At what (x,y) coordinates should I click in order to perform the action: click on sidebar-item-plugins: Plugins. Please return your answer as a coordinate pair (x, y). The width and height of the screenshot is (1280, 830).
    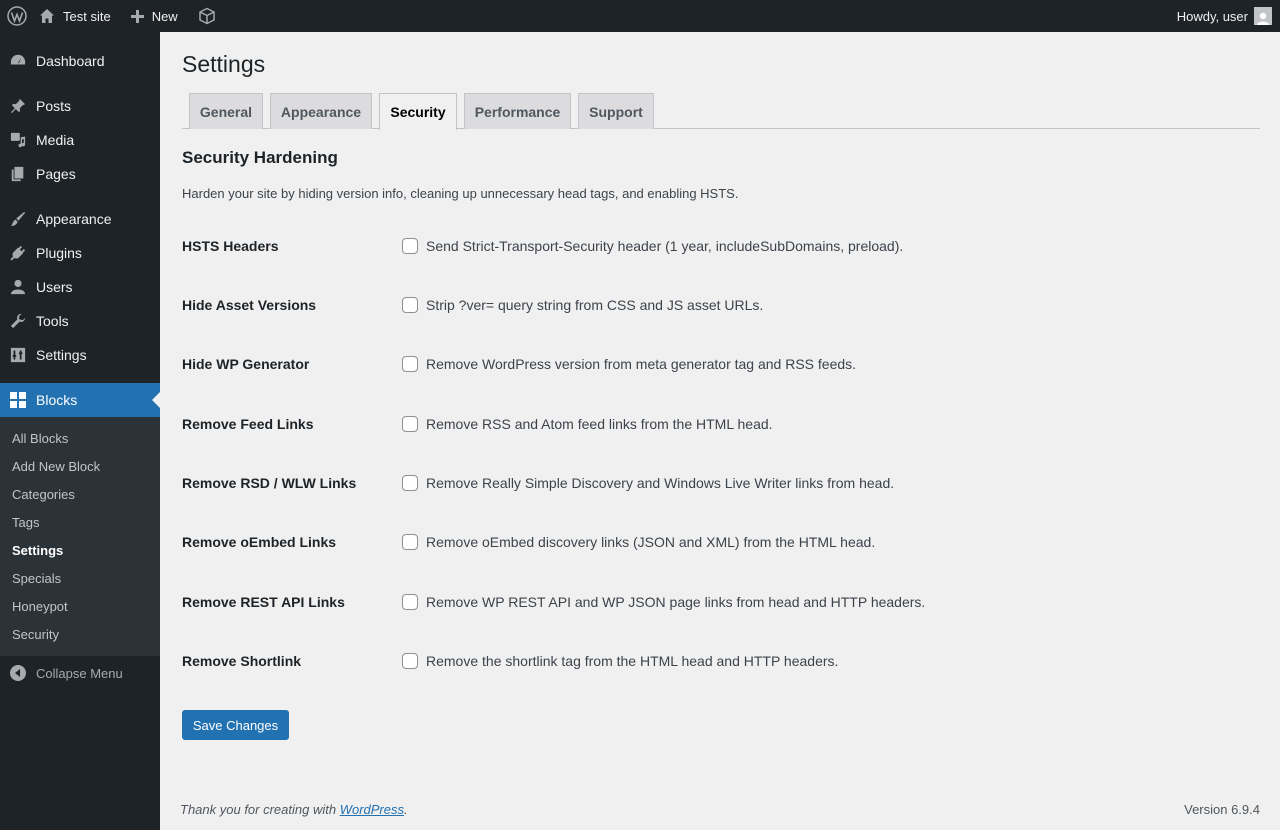
    Looking at the image, I should click on (80, 253).